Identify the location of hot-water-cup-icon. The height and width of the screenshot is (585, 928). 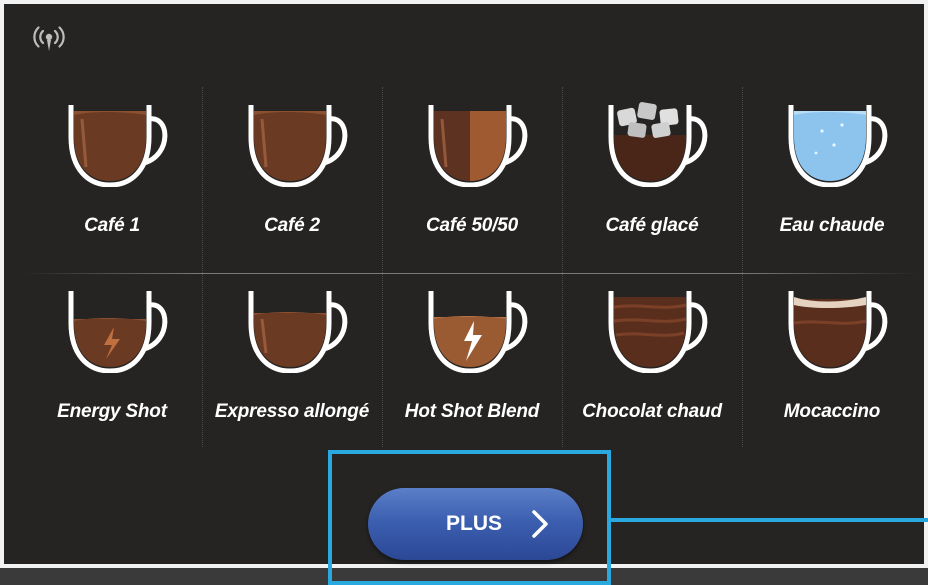
(838, 146).